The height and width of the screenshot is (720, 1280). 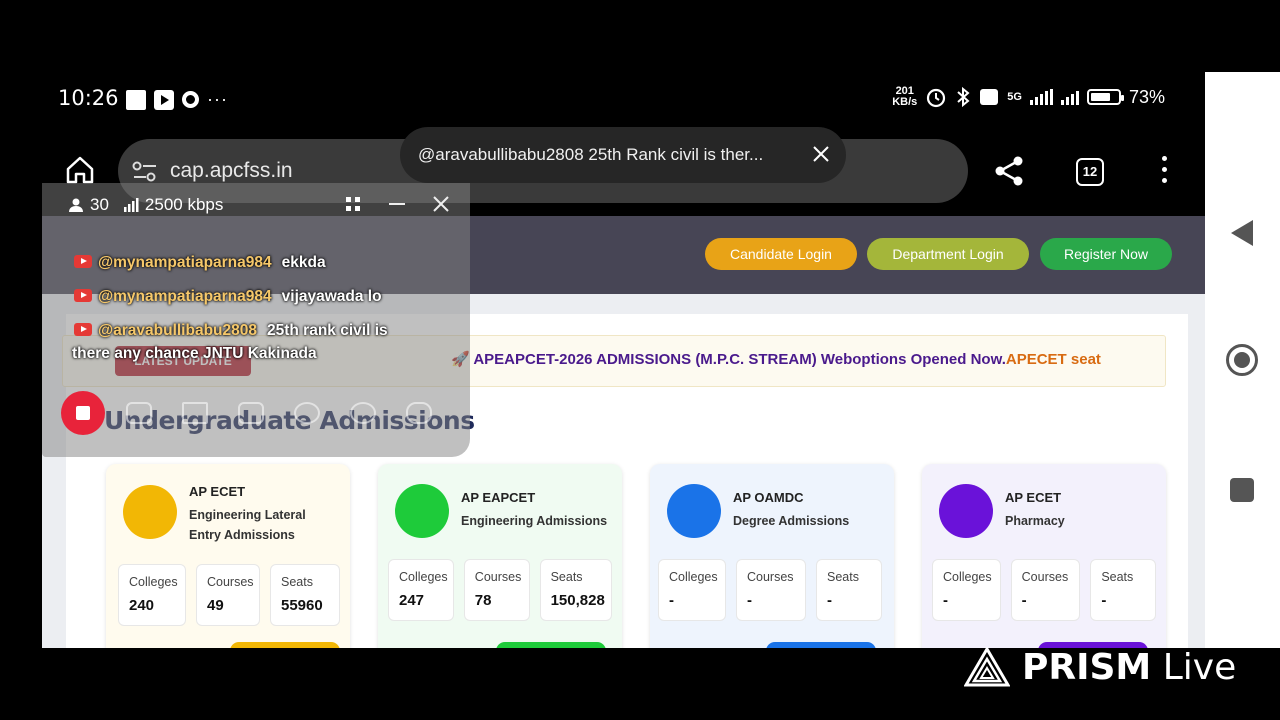 What do you see at coordinates (421, 590) in the screenshot?
I see `colleges-stat: Colleges 247` at bounding box center [421, 590].